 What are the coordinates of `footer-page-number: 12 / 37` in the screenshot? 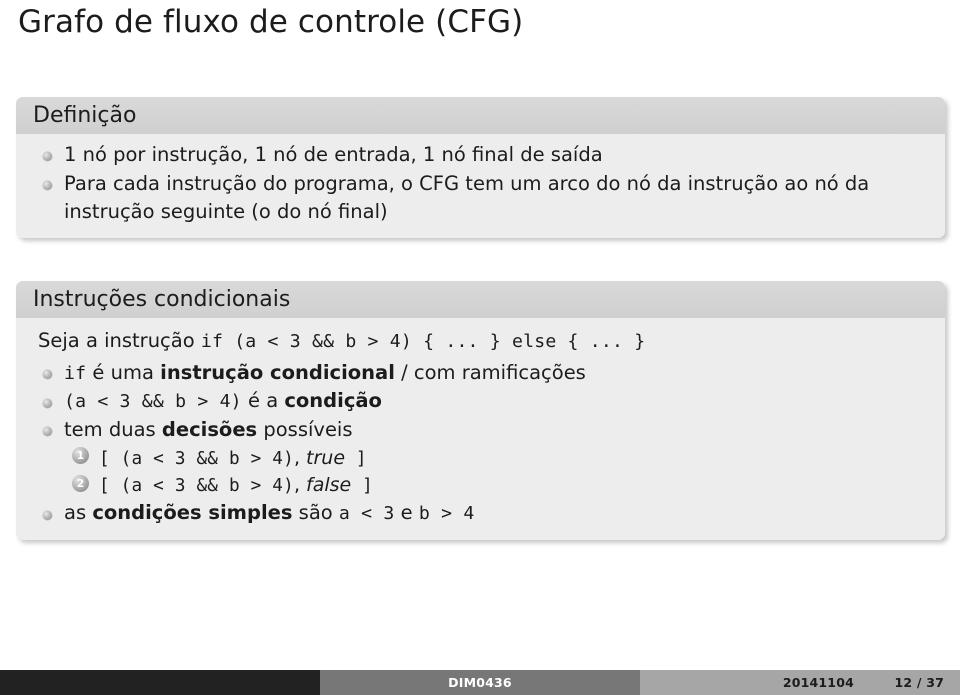 It's located at (919, 682).